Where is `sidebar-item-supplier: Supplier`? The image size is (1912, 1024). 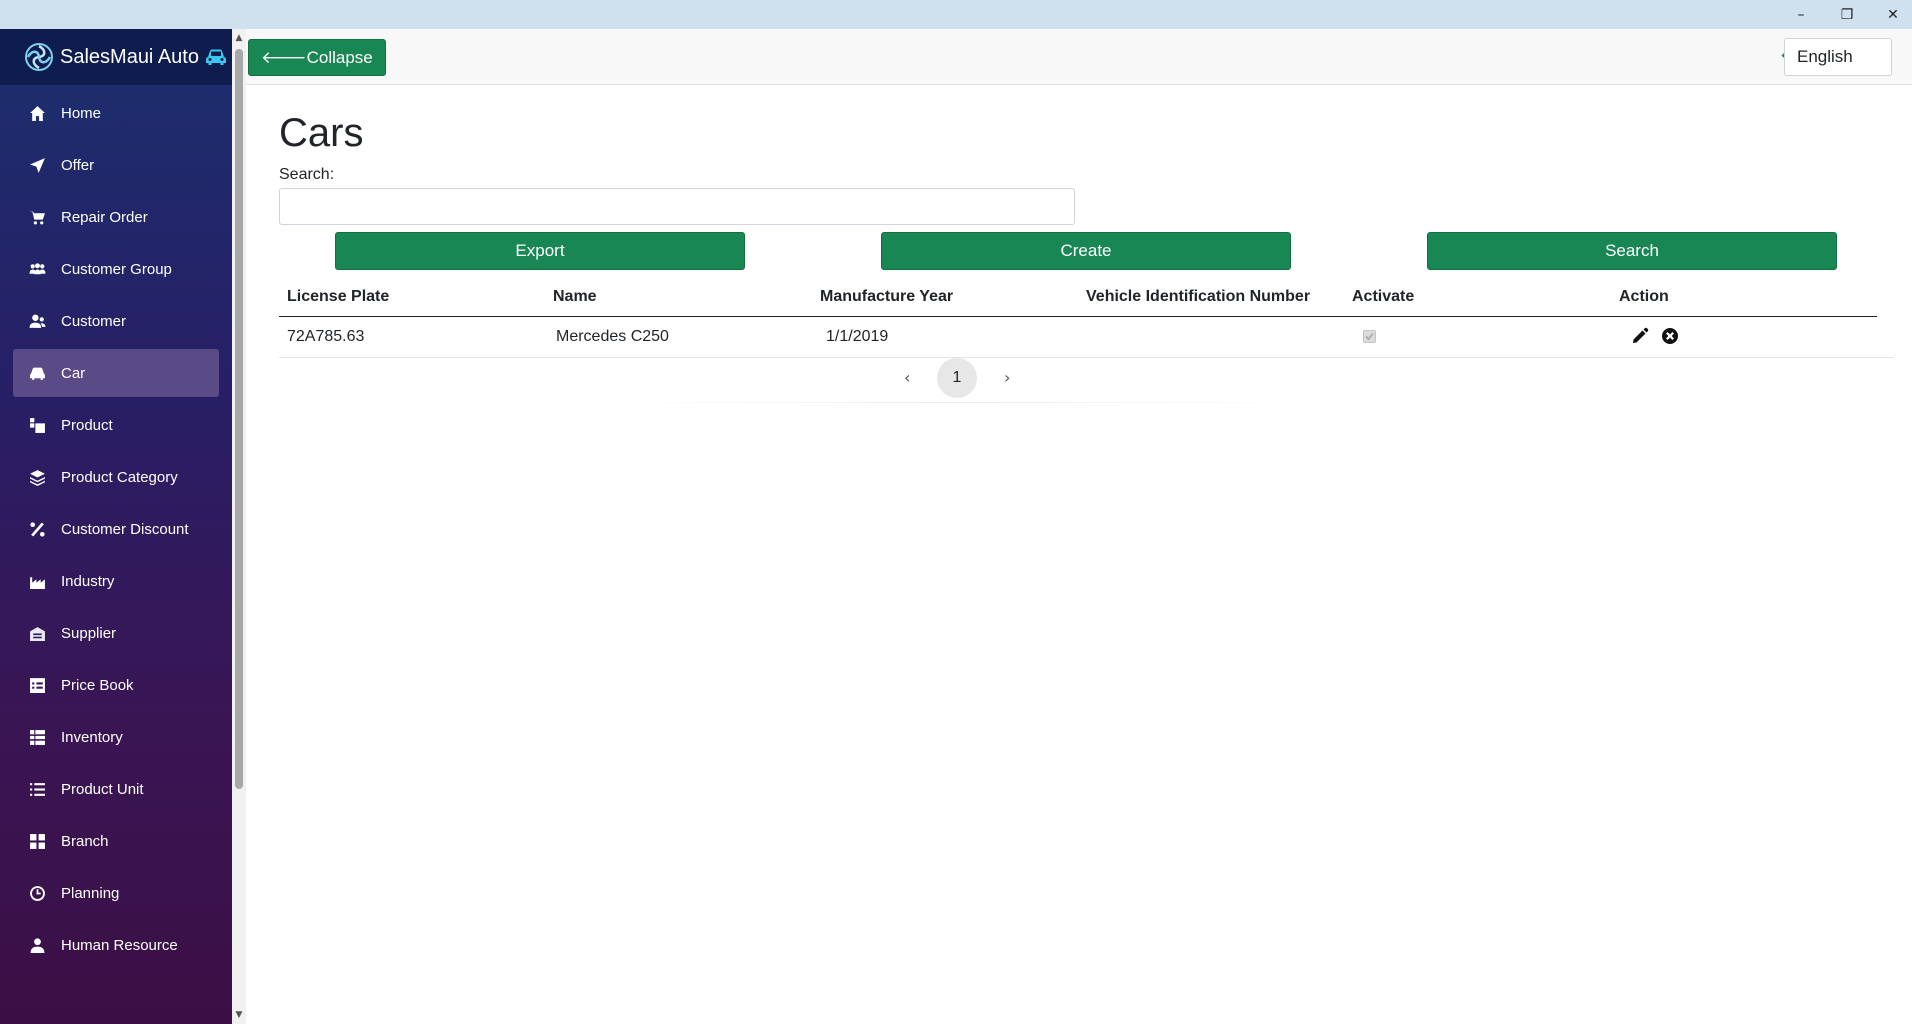
sidebar-item-supplier: Supplier is located at coordinates (116, 633).